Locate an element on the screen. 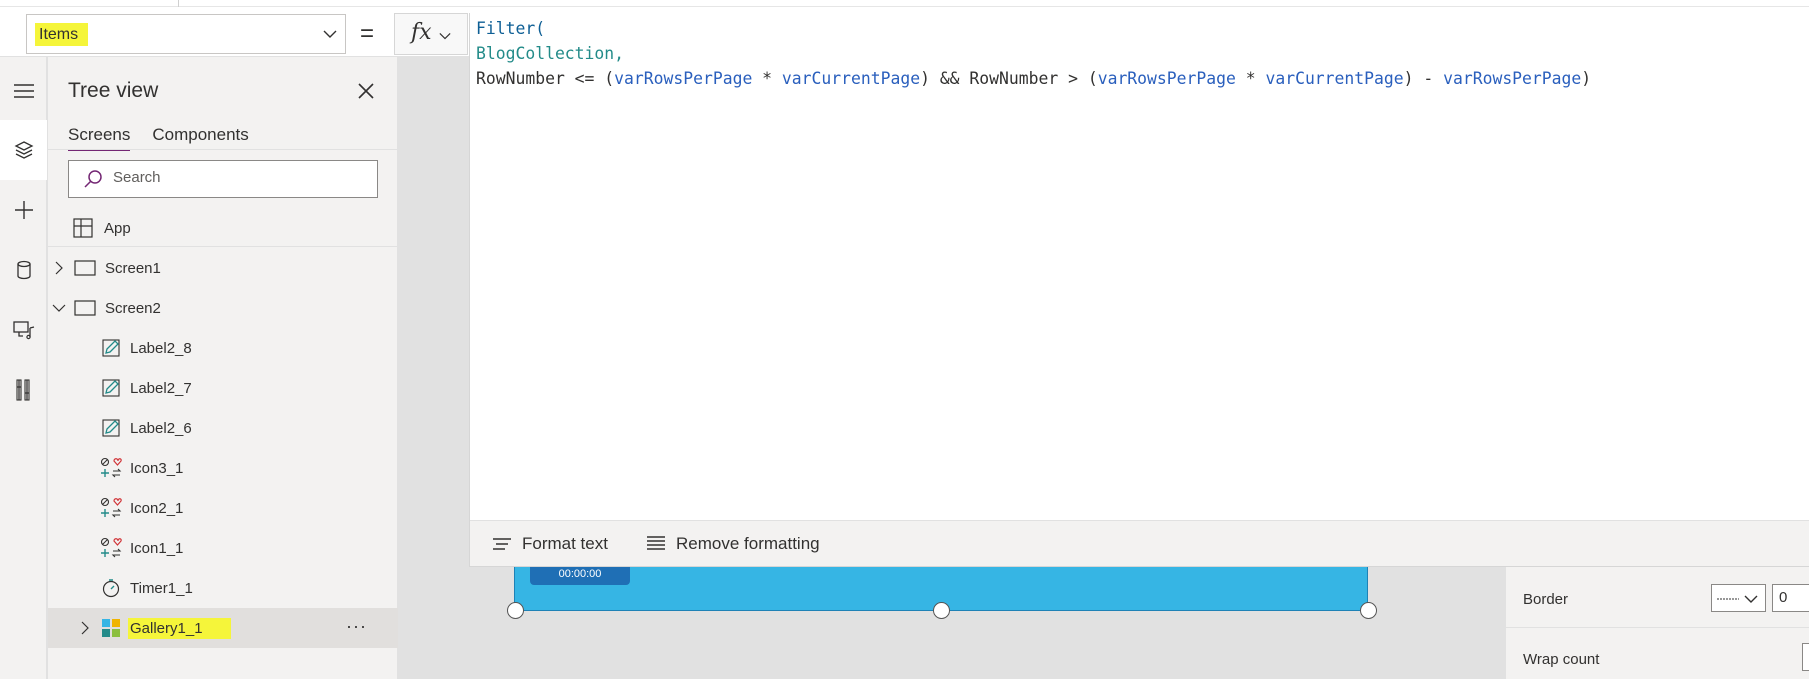 The image size is (1809, 679). search-box is located at coordinates (223, 179).